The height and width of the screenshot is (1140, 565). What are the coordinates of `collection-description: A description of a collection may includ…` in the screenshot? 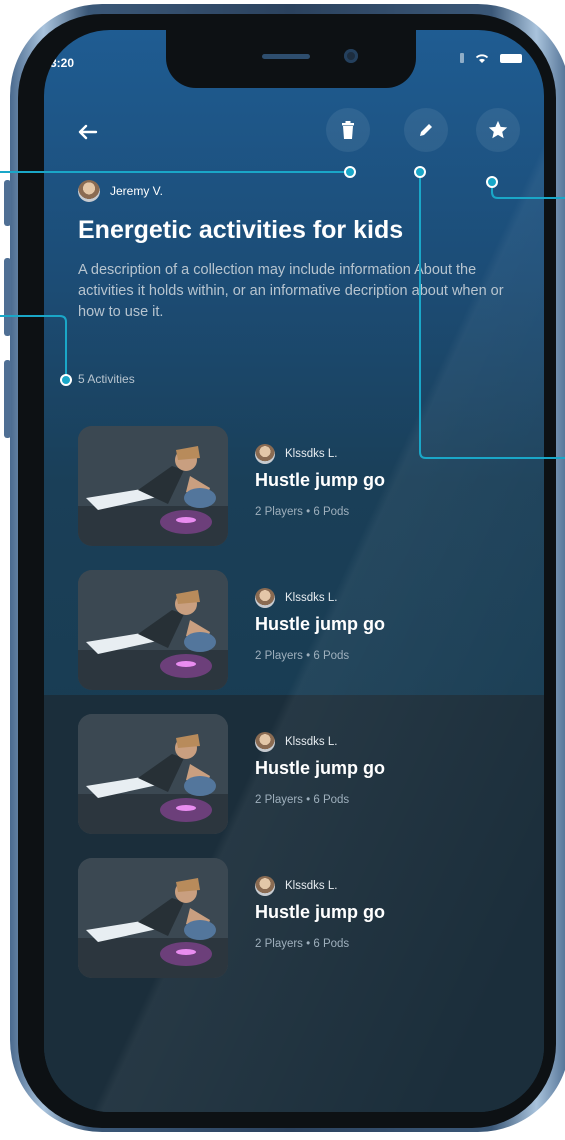 It's located at (291, 291).